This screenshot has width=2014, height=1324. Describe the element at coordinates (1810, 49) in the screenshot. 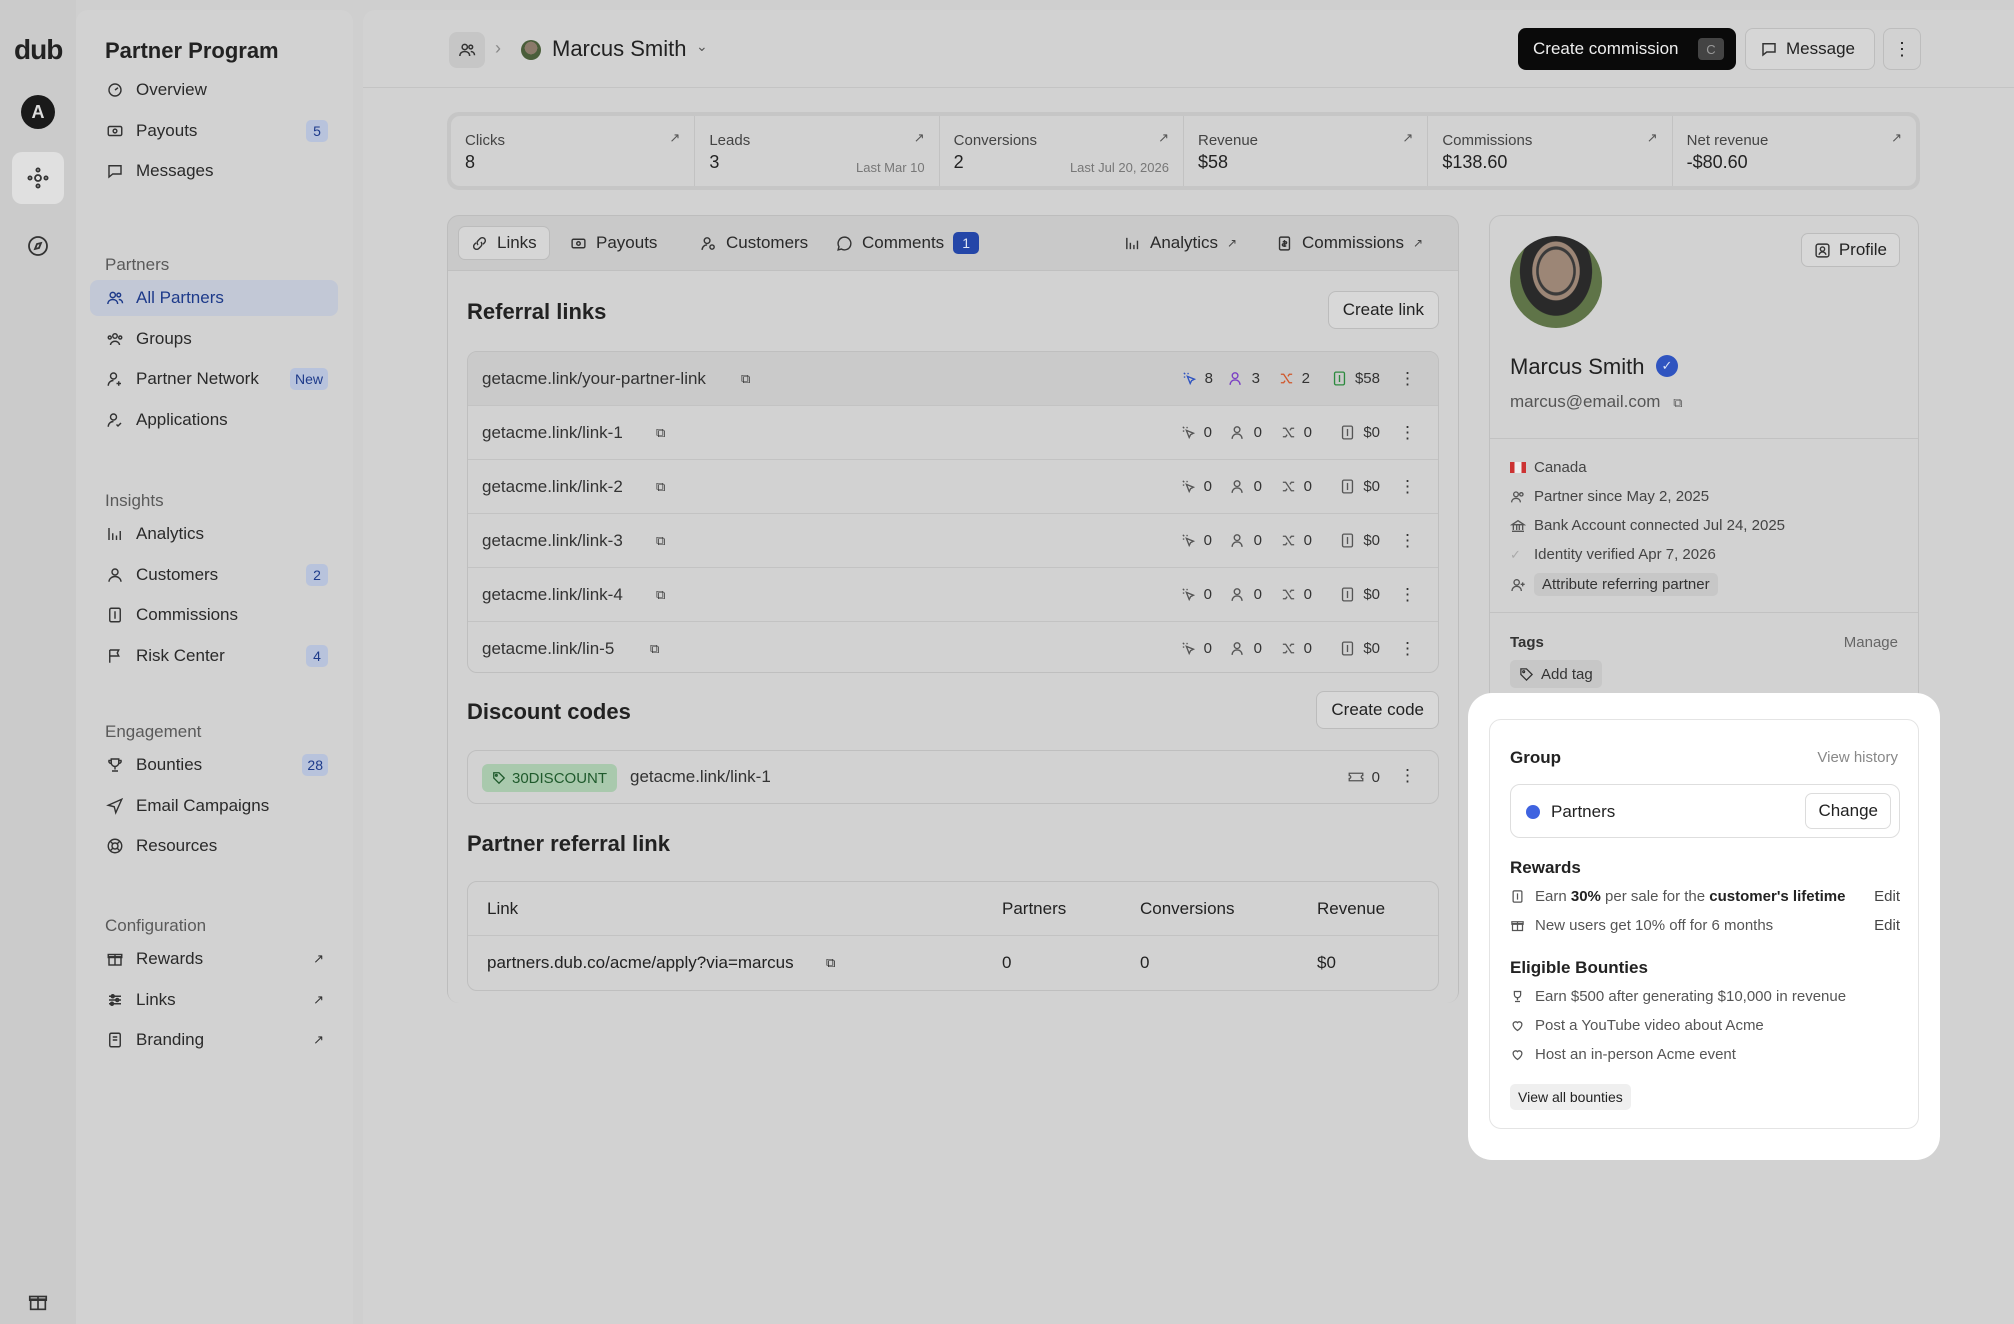

I see `message-button: Message` at that location.